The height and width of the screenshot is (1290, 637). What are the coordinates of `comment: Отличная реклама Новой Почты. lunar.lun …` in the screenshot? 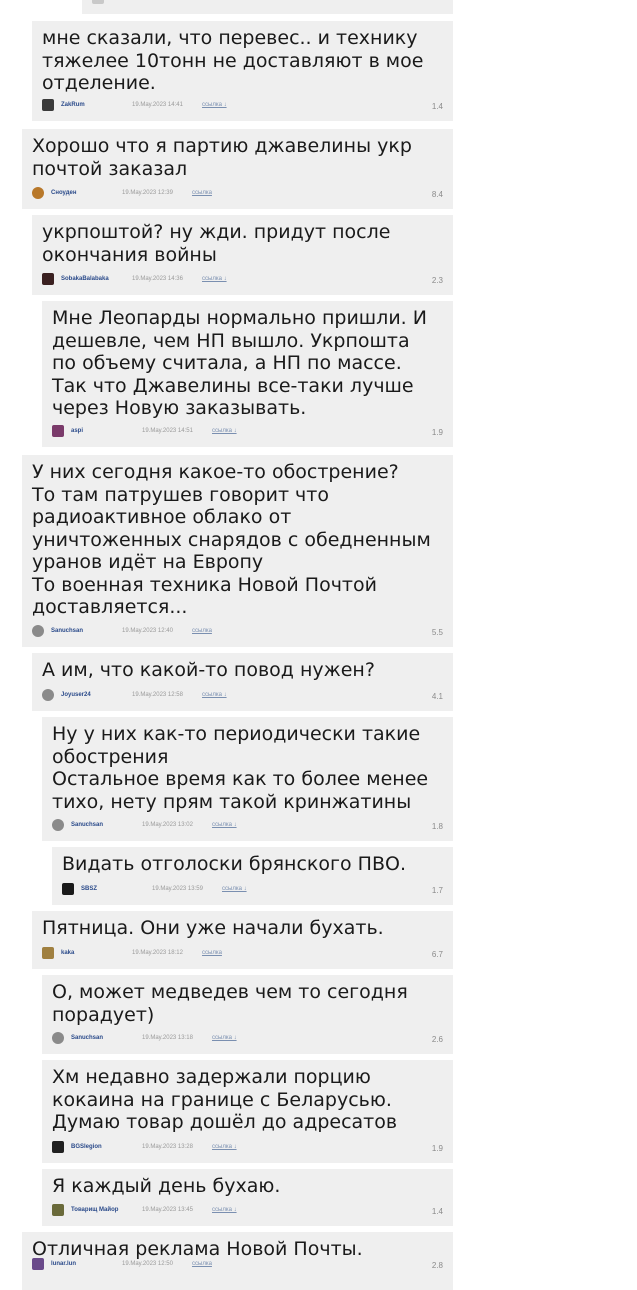 It's located at (237, 1261).